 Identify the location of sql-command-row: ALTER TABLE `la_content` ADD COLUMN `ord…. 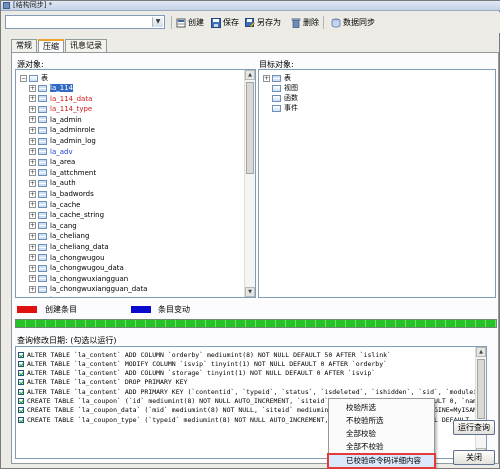
(204, 354).